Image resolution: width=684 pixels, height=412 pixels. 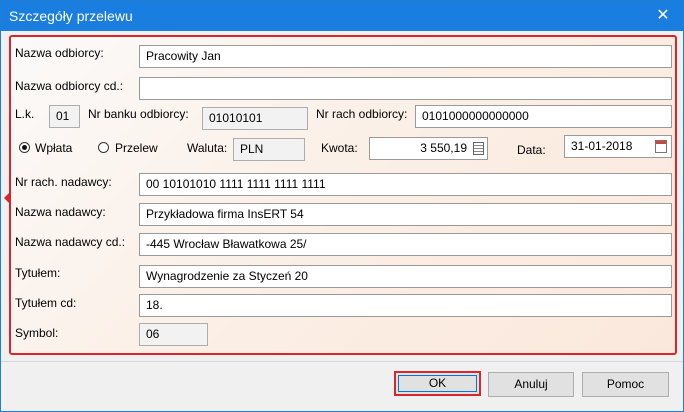 I want to click on radio-wplata, so click(x=24, y=147).